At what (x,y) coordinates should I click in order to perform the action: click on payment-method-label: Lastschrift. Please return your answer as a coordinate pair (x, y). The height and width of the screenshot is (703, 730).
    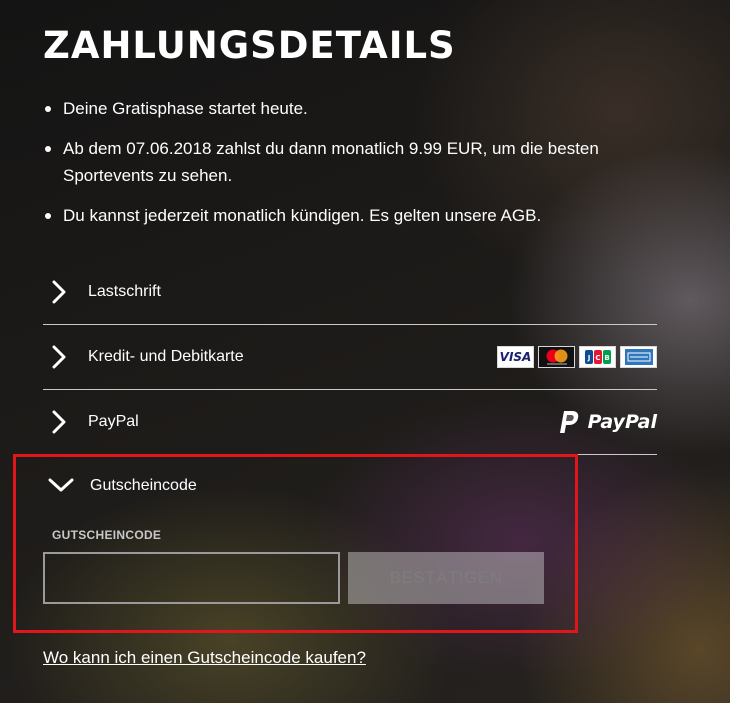
    Looking at the image, I should click on (124, 291).